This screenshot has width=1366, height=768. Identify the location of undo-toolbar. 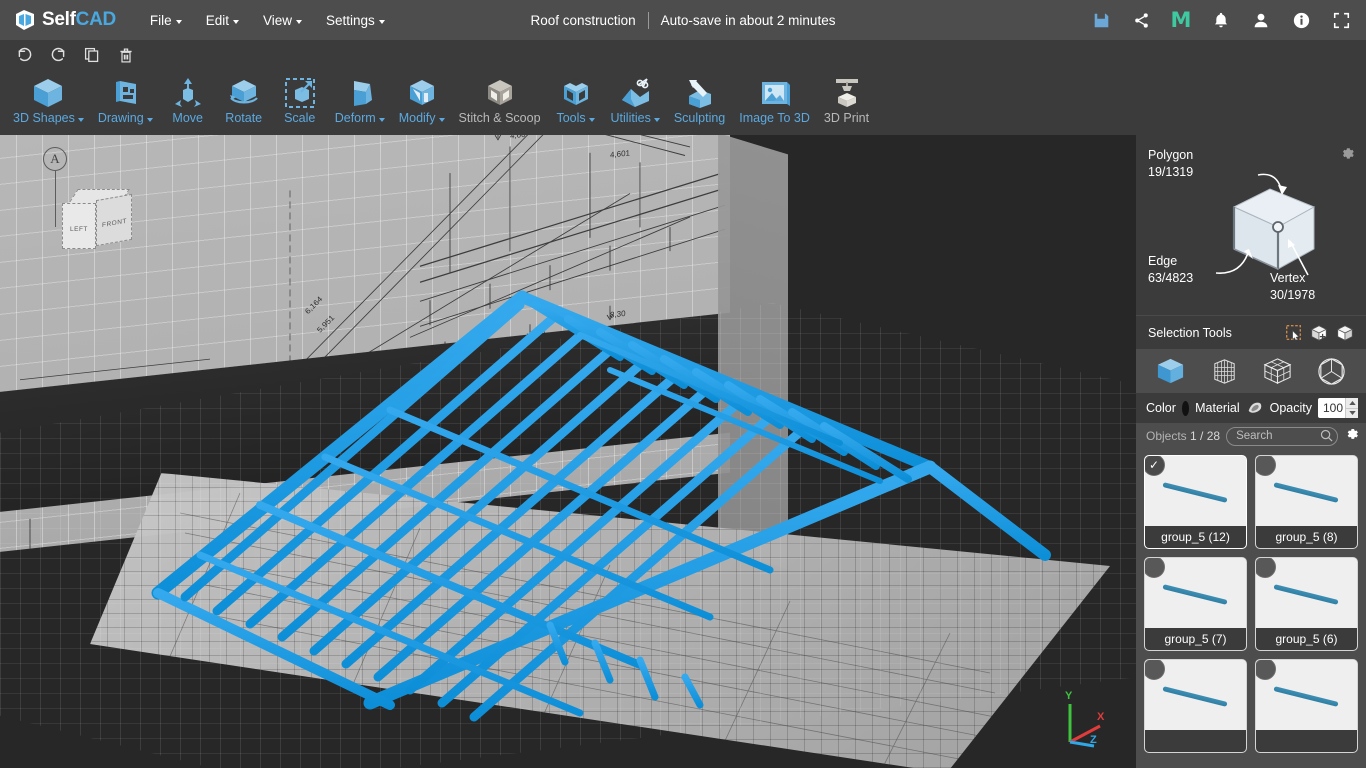
(683, 55).